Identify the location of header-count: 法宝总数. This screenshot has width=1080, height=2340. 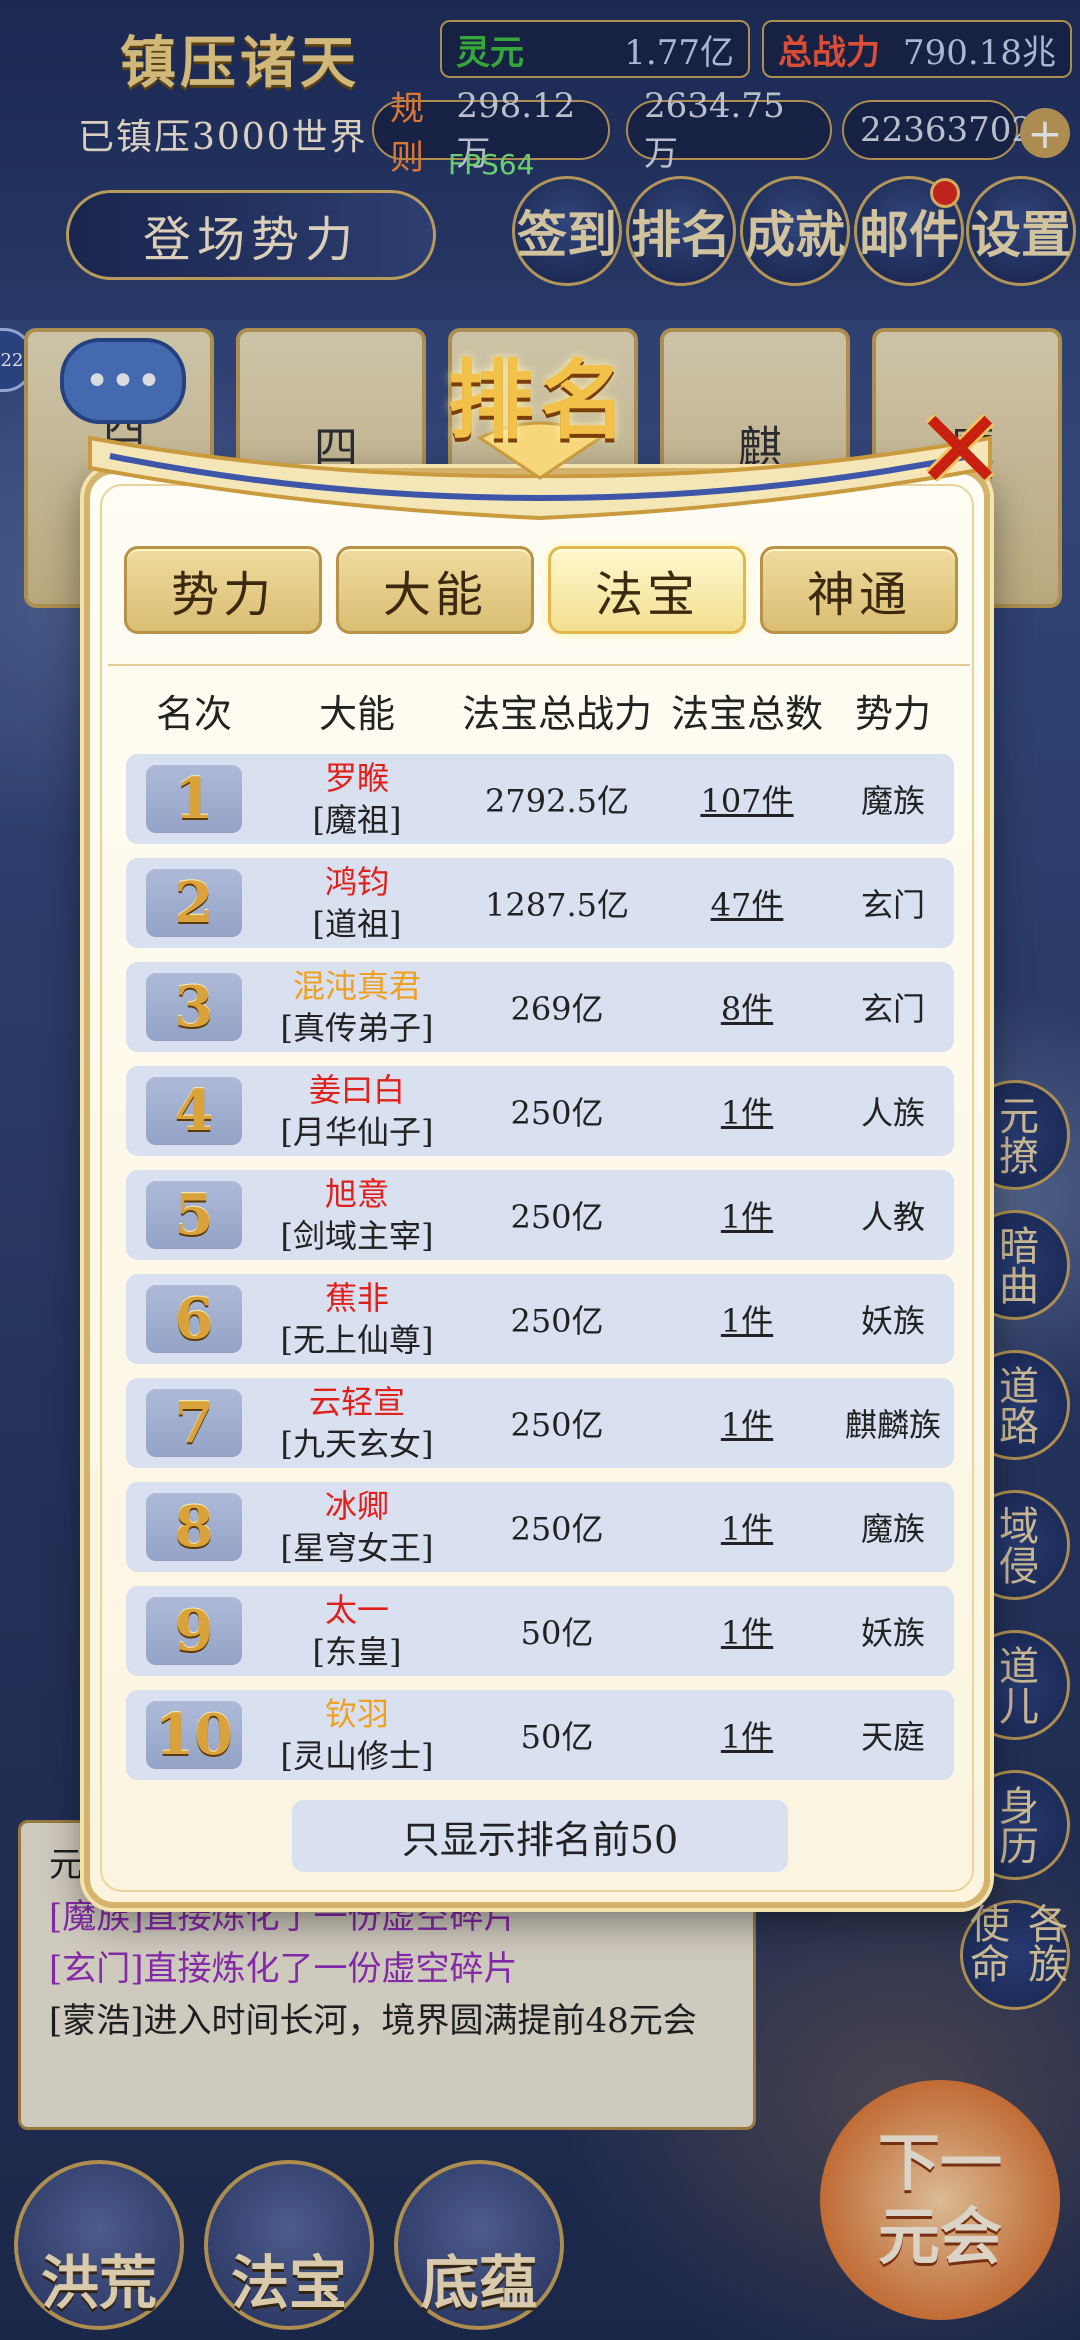
(746, 713).